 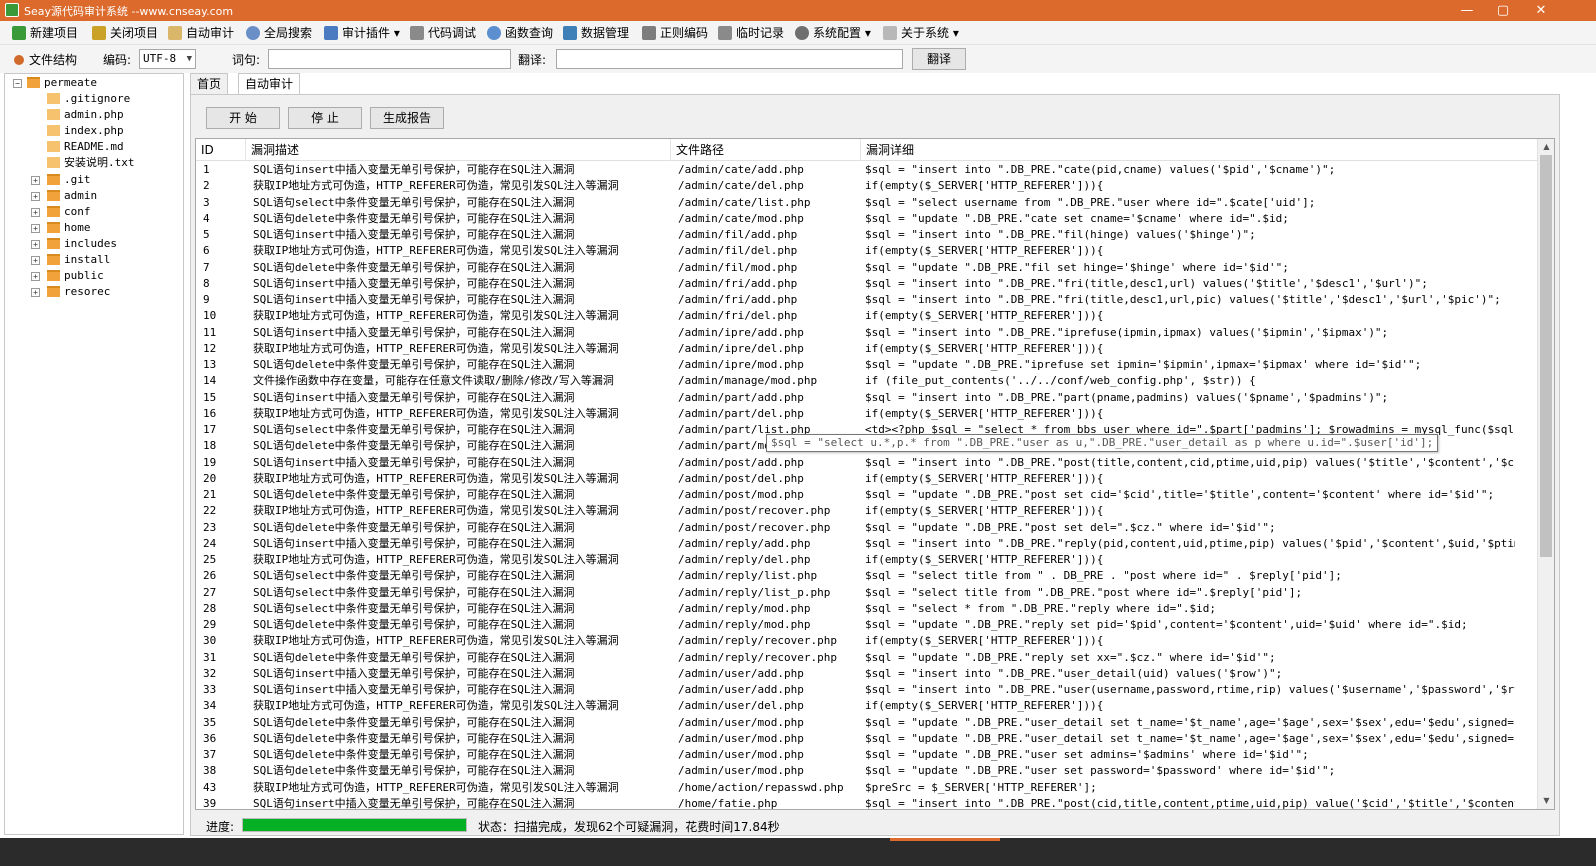 I want to click on status-text: 状态：扫描完成，发现62个可疑漏洞，花费时间17.84秒, so click(x=629, y=827).